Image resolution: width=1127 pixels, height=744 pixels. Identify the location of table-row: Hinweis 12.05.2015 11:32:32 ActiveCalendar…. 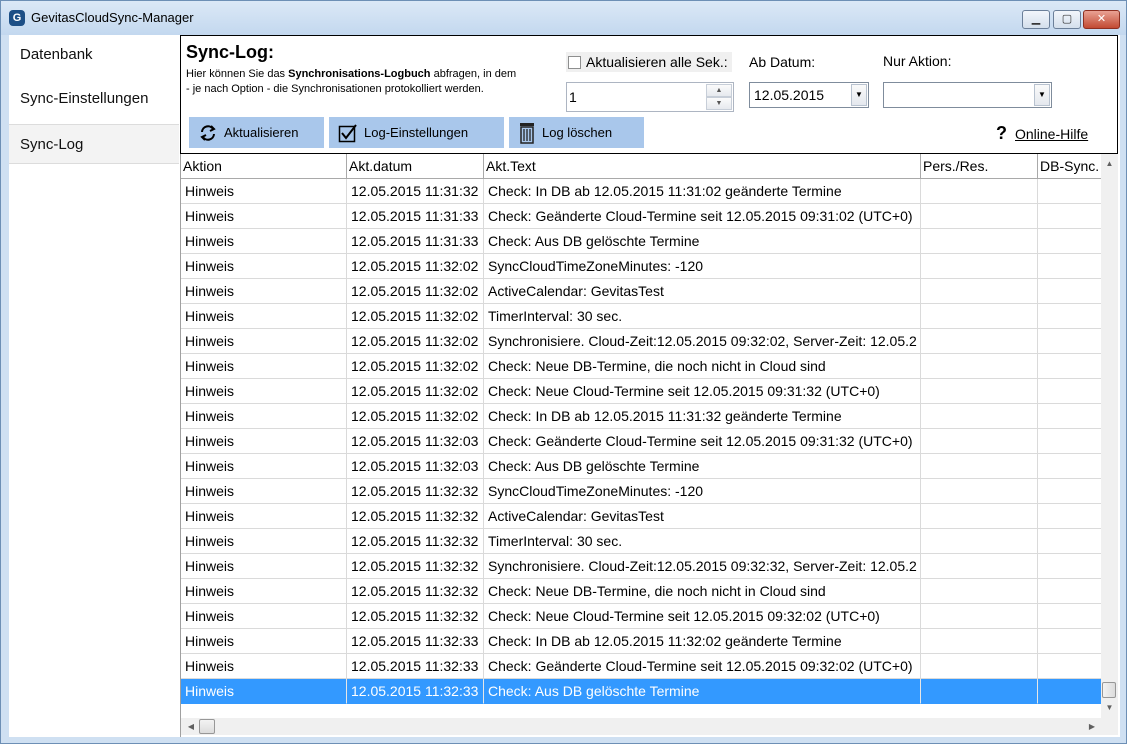
(641, 516).